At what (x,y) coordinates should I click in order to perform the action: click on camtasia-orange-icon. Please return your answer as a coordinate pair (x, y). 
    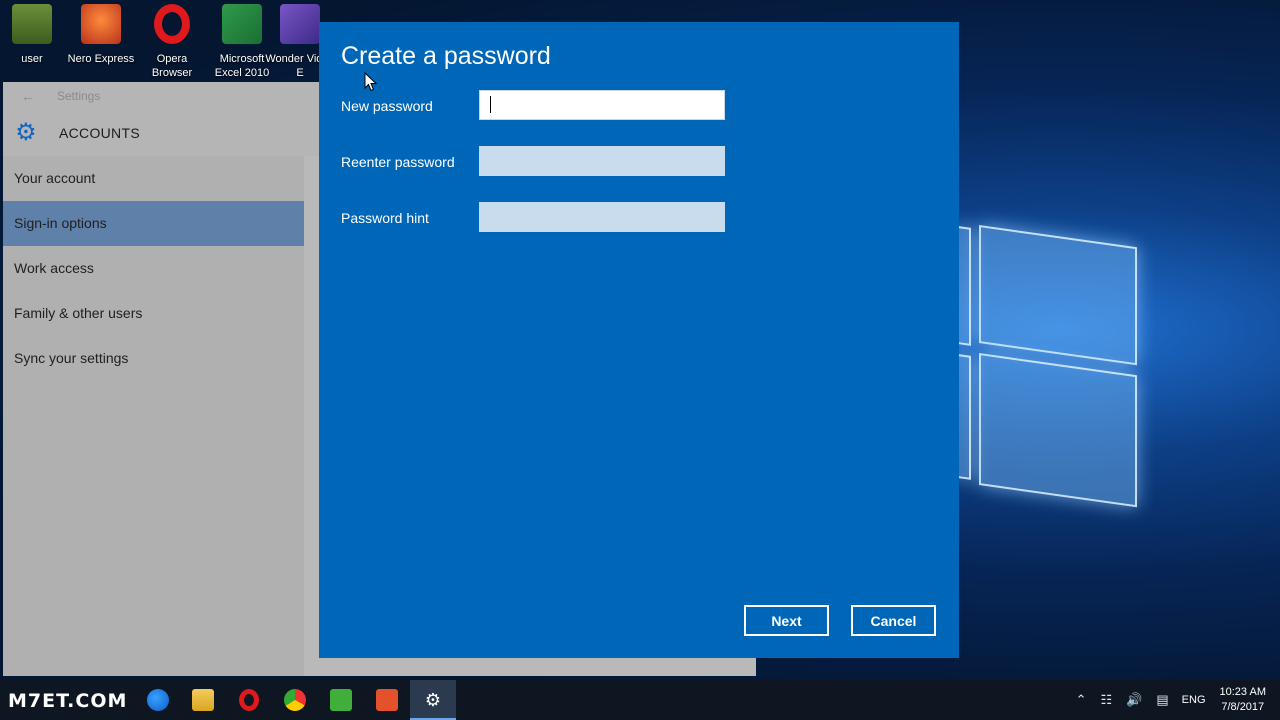
    Looking at the image, I should click on (387, 700).